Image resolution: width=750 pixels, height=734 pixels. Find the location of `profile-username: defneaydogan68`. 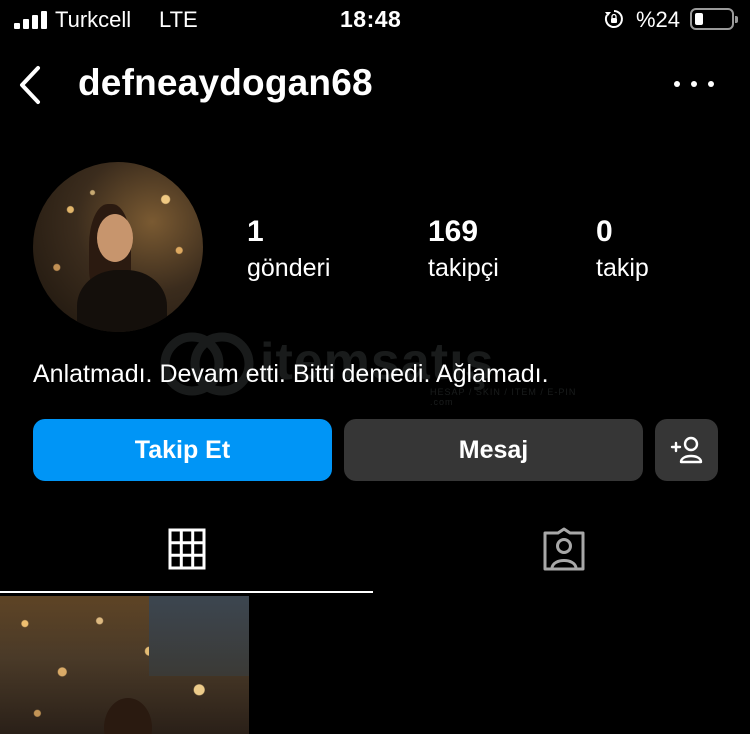

profile-username: defneaydogan68 is located at coordinates (225, 82).